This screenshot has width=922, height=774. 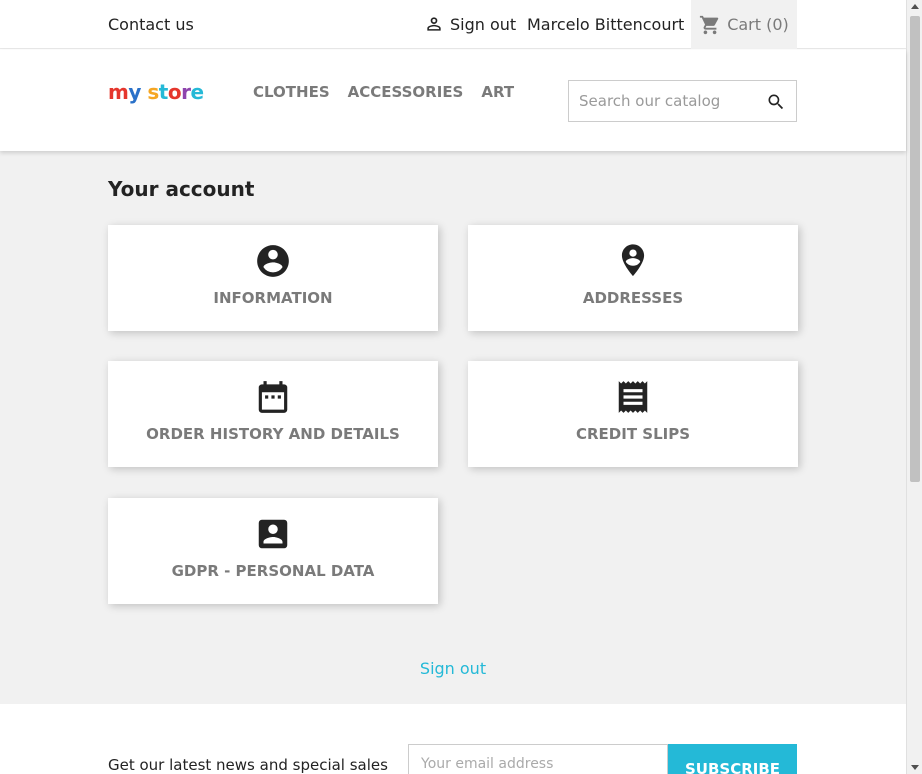 What do you see at coordinates (538, 759) in the screenshot?
I see `newsletter-email-input` at bounding box center [538, 759].